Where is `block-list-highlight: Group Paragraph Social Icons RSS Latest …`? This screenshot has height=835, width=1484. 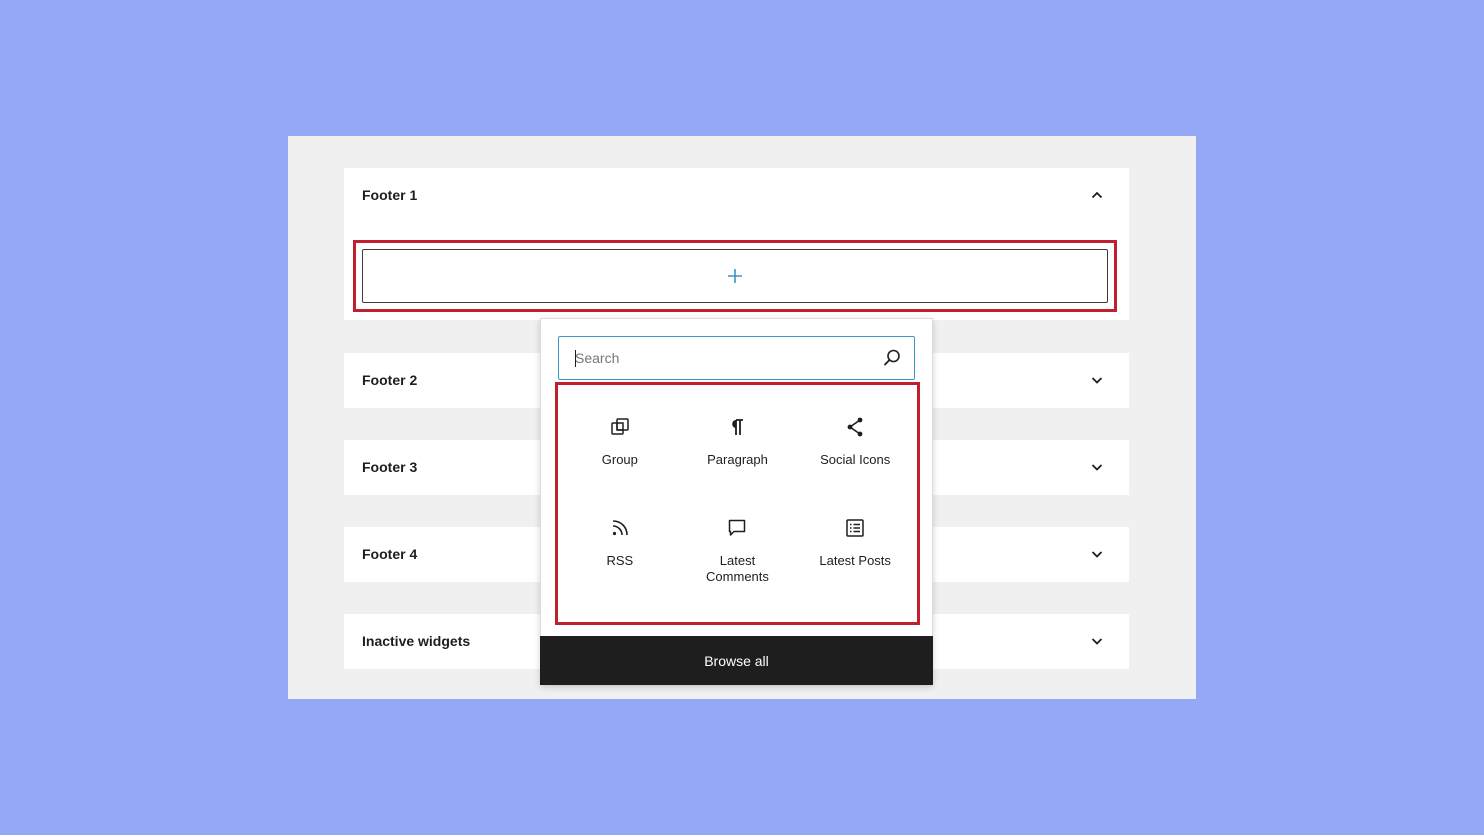 block-list-highlight: Group Paragraph Social Icons RSS Latest … is located at coordinates (737, 503).